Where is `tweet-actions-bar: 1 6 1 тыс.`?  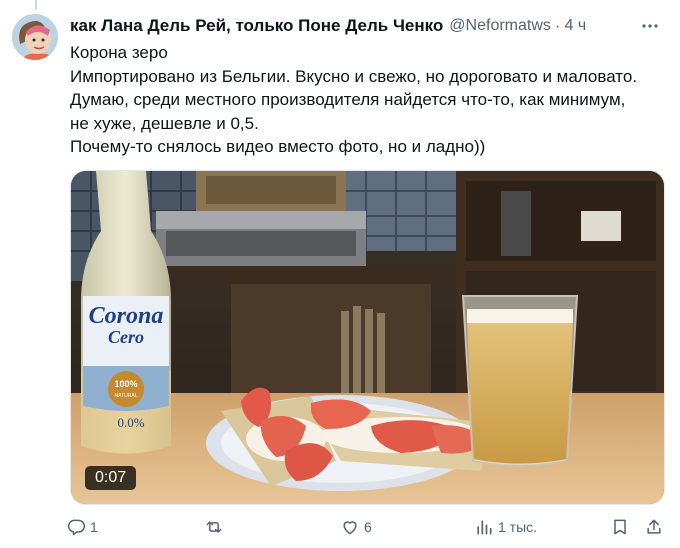
tweet-actions-bar: 1 6 1 тыс. is located at coordinates (366, 527).